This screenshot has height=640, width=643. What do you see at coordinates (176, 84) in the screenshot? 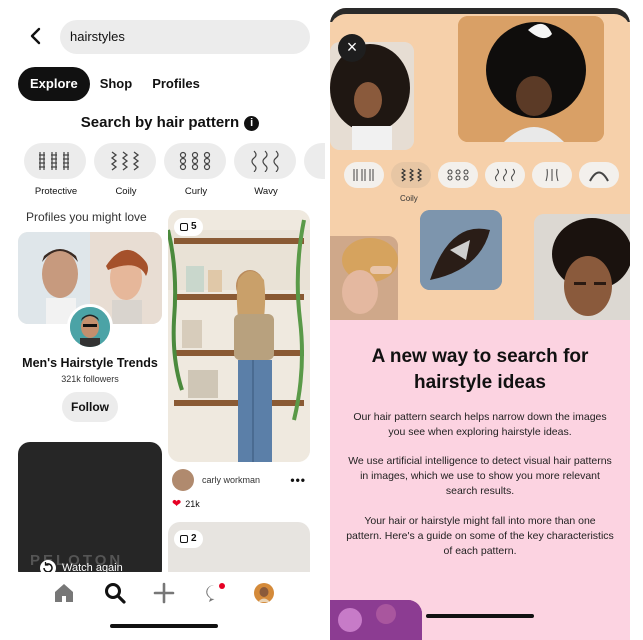
I see `tab-profiles: Profiles` at bounding box center [176, 84].